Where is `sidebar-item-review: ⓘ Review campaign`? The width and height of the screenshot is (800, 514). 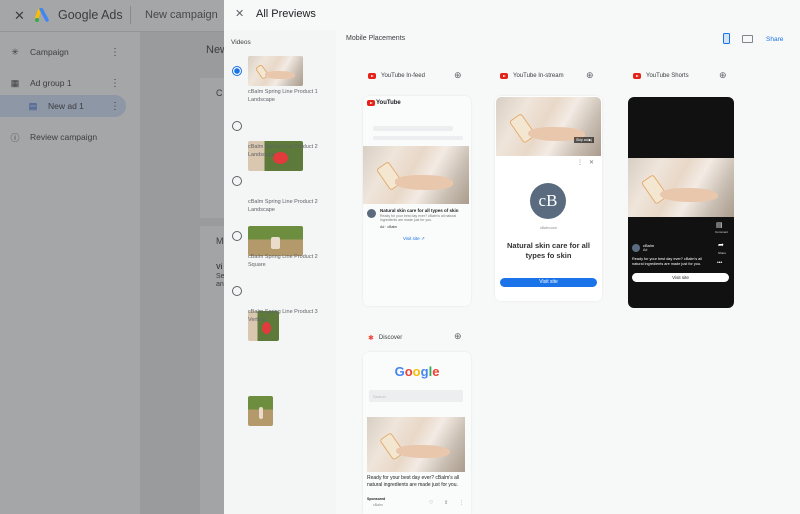 sidebar-item-review: ⓘ Review campaign is located at coordinates (63, 137).